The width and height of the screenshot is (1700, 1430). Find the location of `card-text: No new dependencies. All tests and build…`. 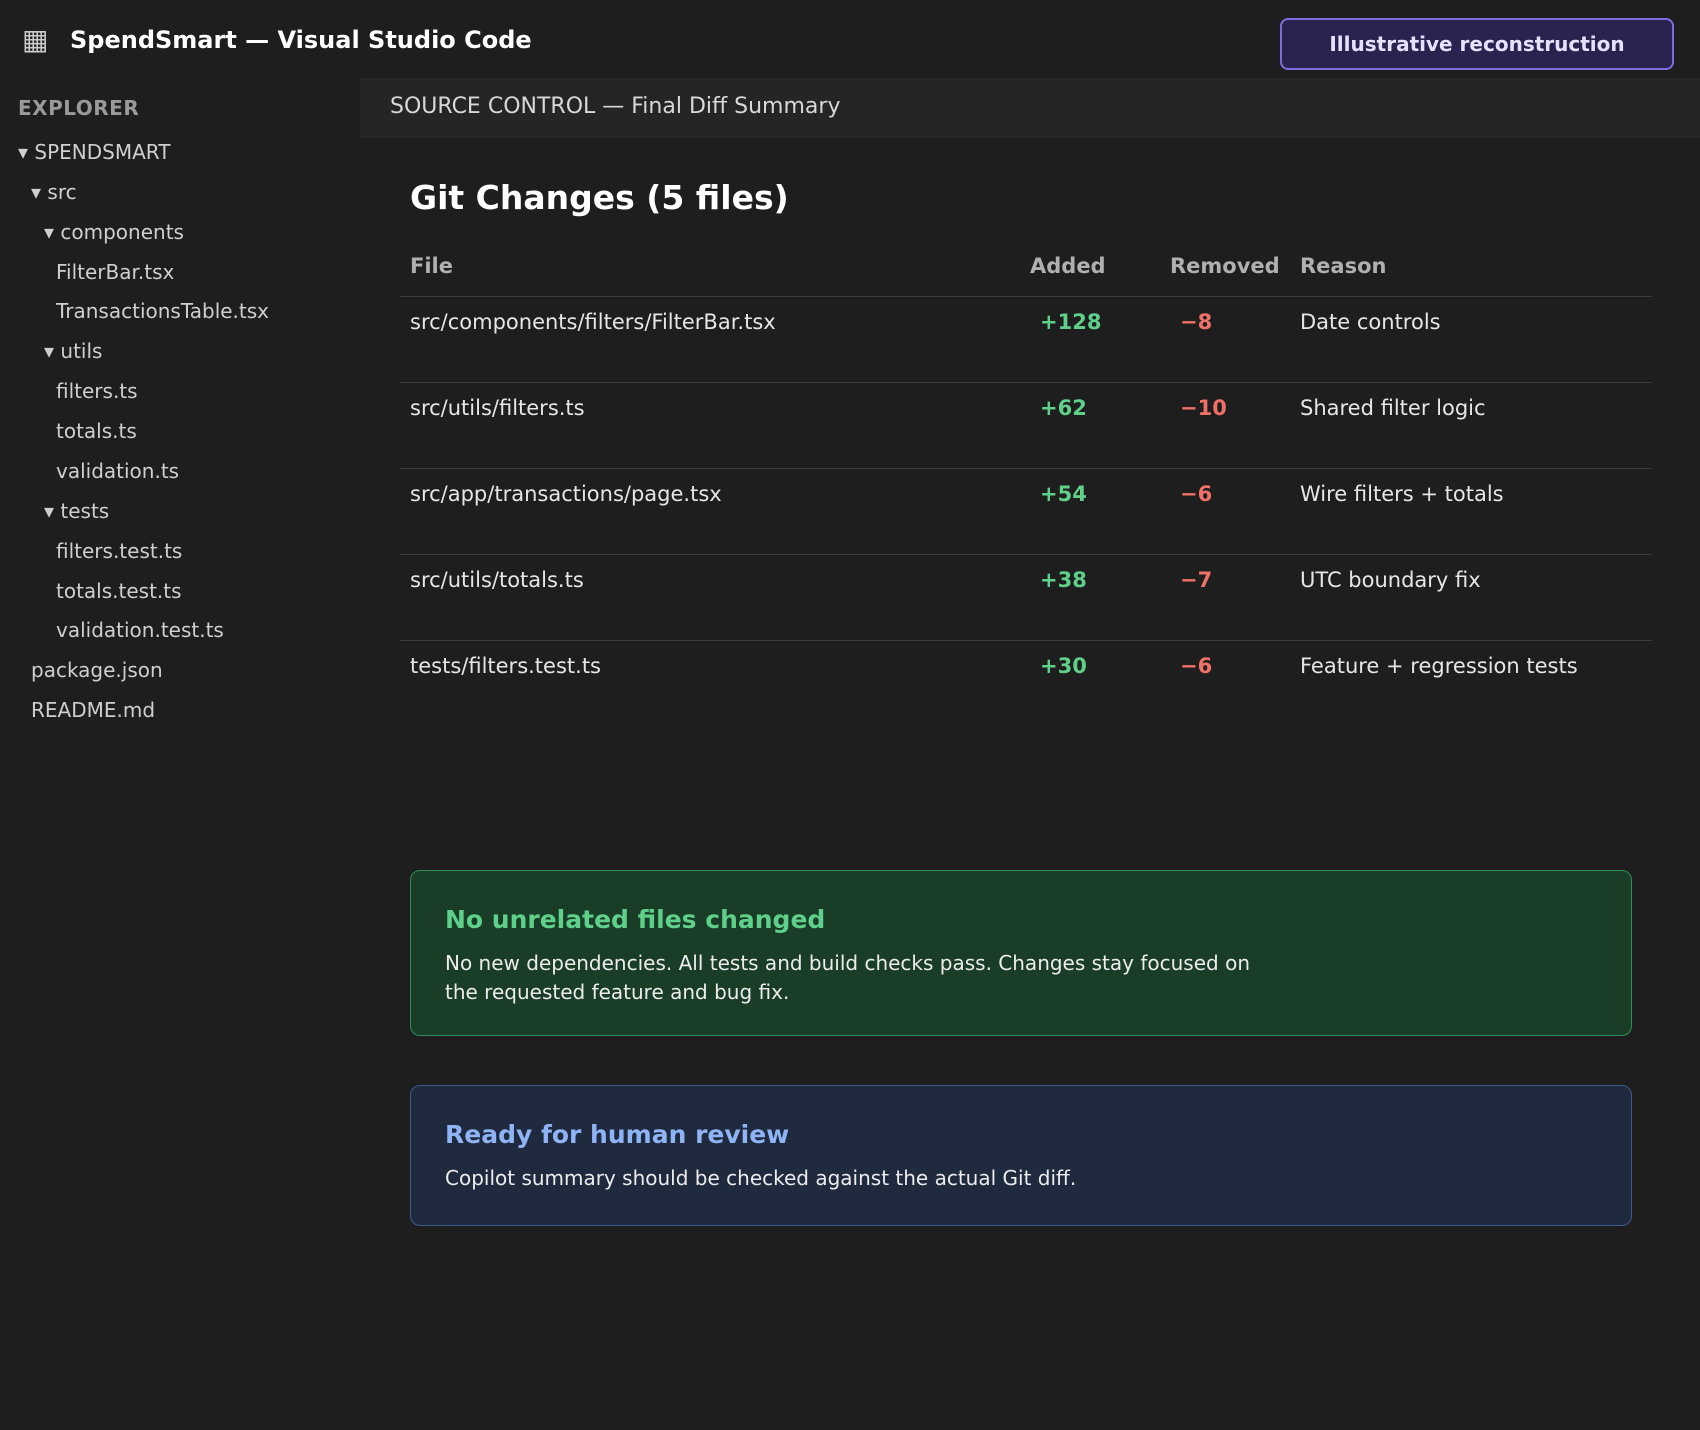

card-text: No new dependencies. All tests and build… is located at coordinates (847, 977).